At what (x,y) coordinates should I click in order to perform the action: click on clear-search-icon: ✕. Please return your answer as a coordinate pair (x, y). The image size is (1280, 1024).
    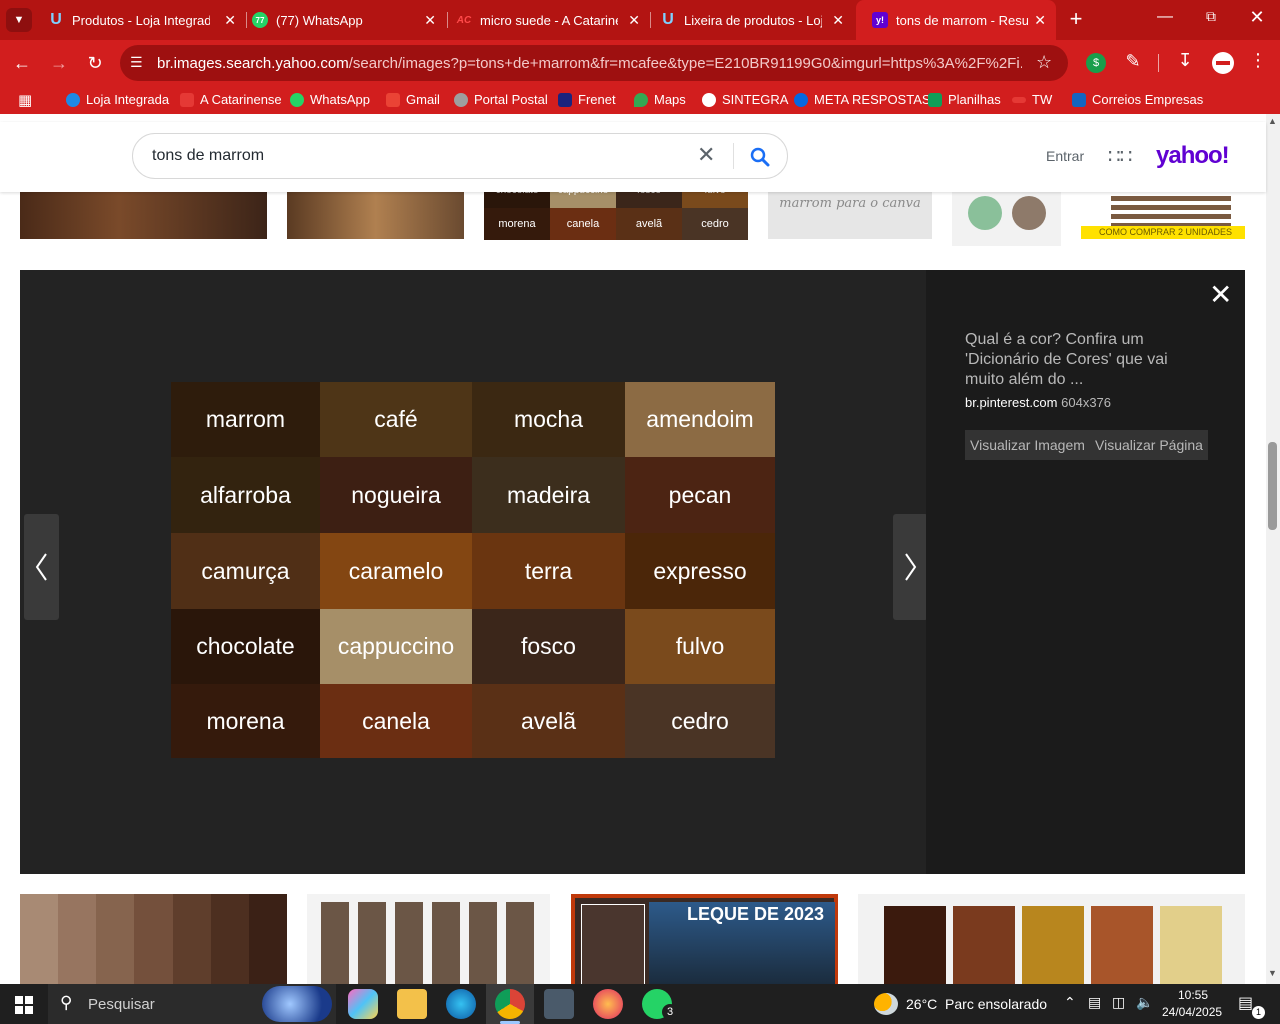
    Looking at the image, I should click on (706, 155).